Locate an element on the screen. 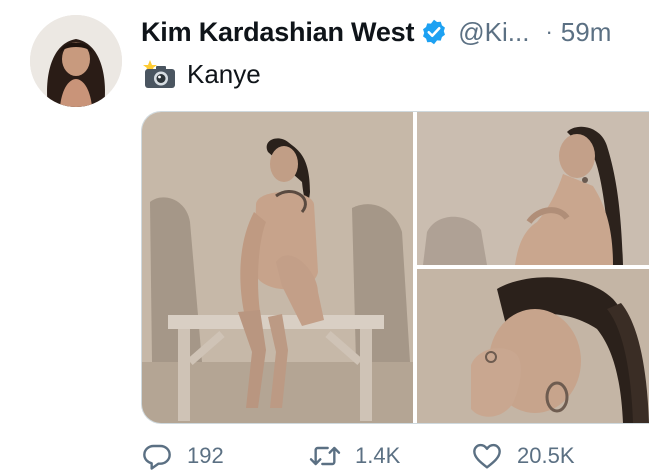 The width and height of the screenshot is (649, 476). tweet-text-row: Kanye is located at coordinates (201, 74).